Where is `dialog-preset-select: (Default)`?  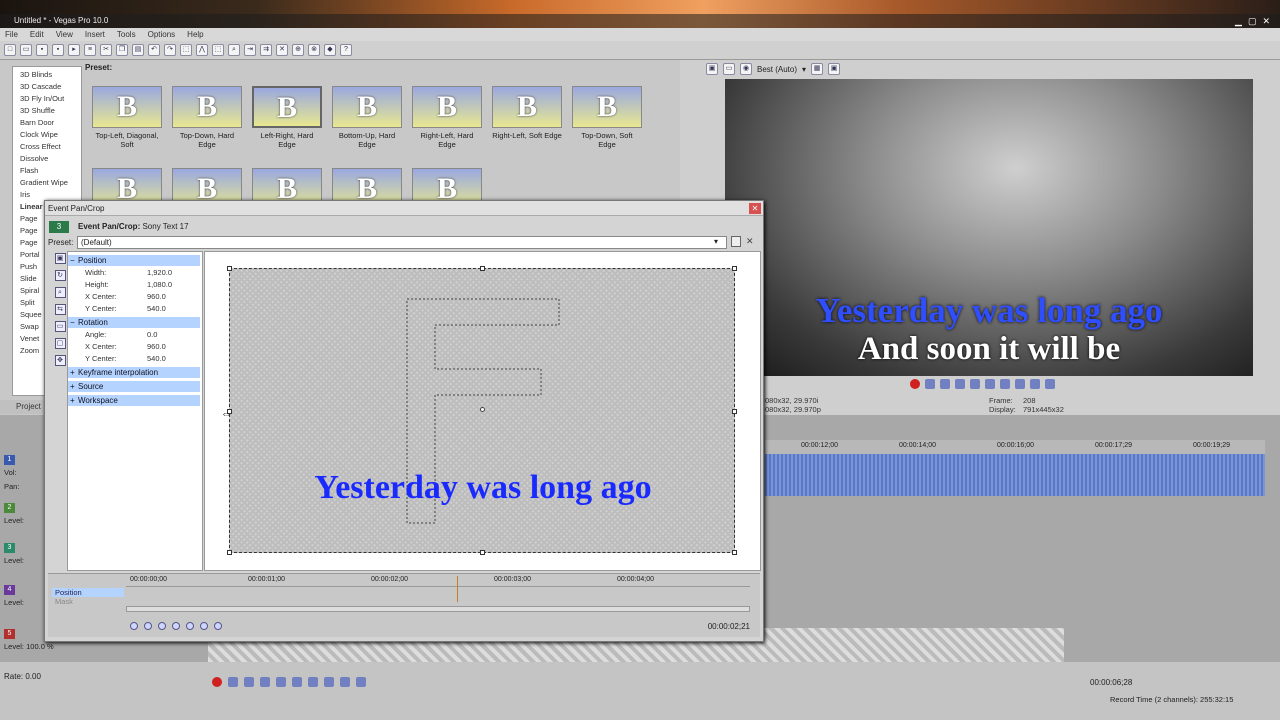
dialog-preset-select: (Default) is located at coordinates (402, 242).